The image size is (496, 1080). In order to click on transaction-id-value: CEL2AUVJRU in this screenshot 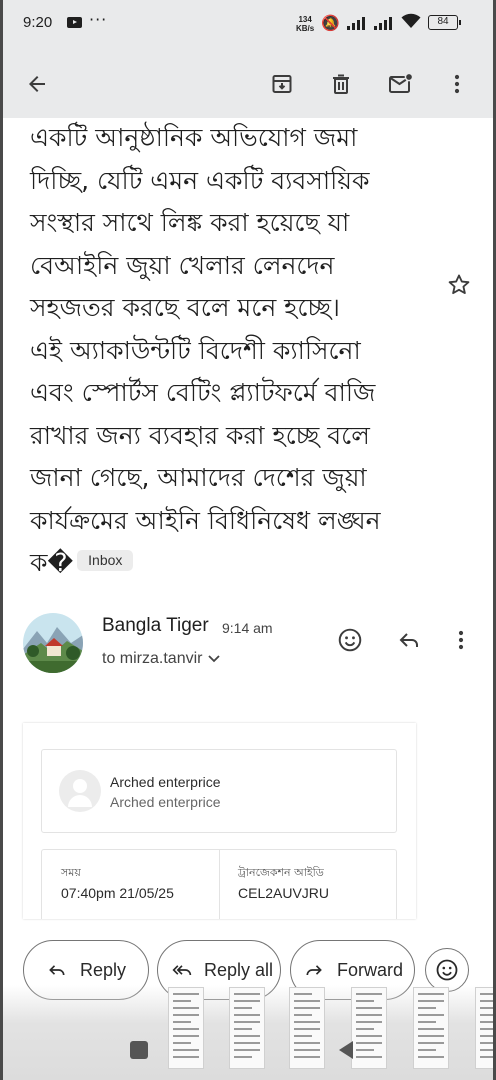, I will do `click(284, 893)`.